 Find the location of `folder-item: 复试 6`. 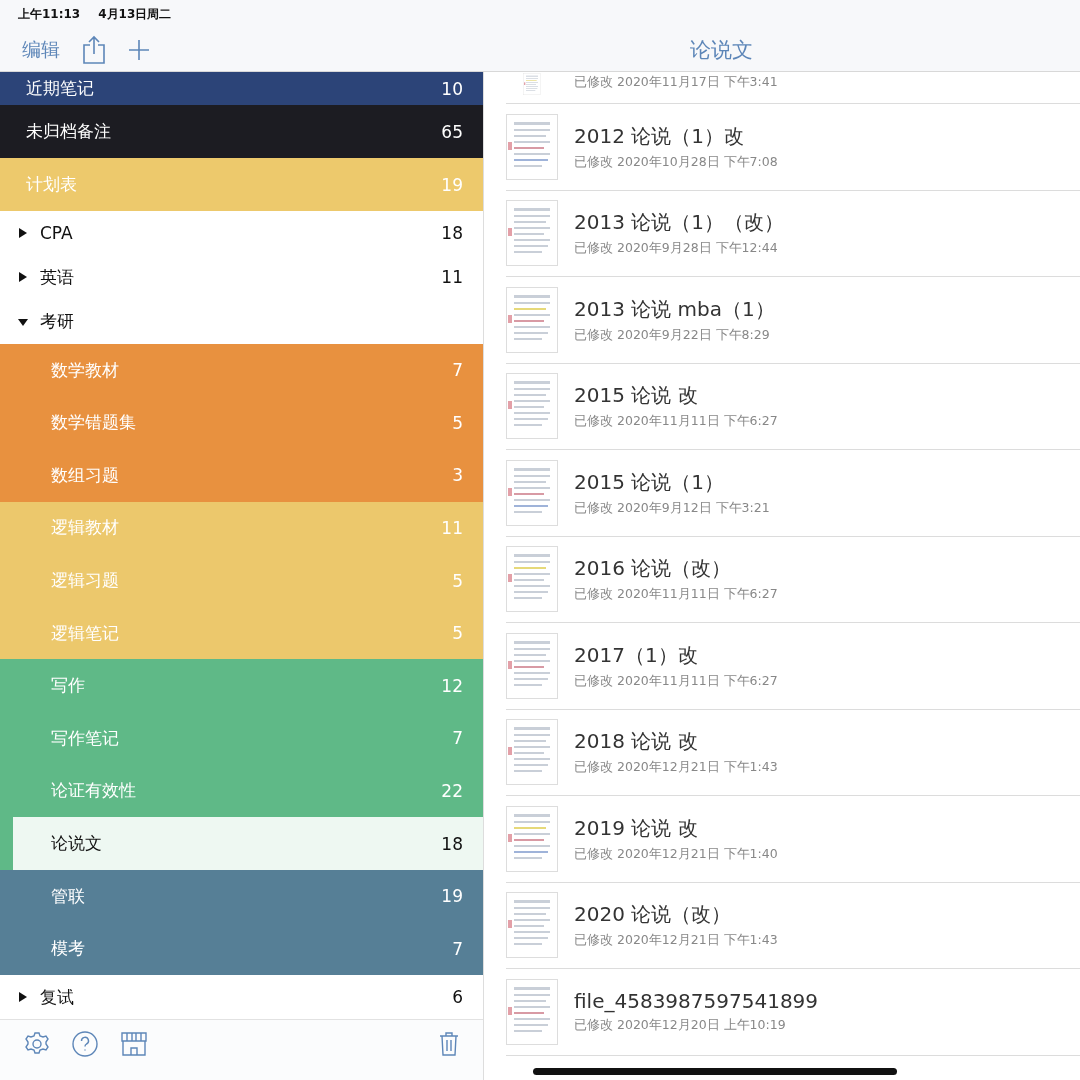

folder-item: 复试 6 is located at coordinates (241, 997).